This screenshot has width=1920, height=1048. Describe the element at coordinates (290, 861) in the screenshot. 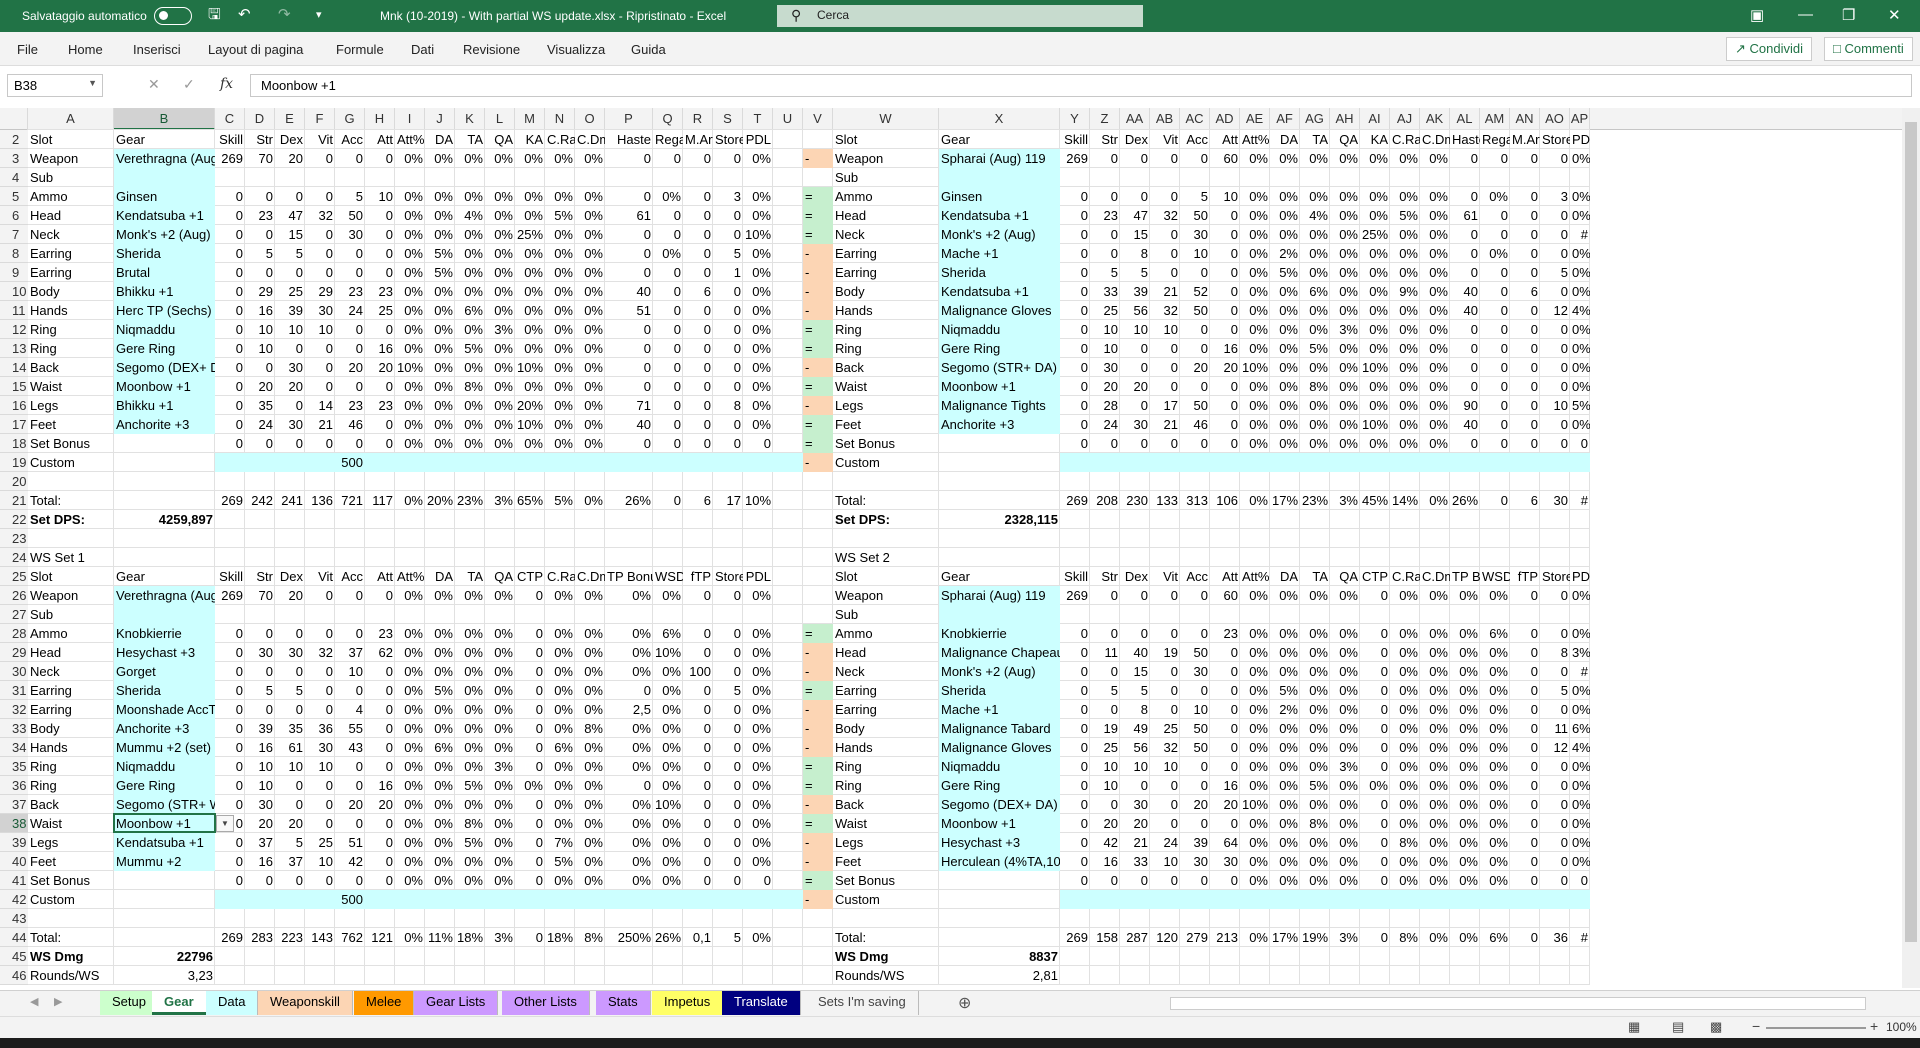

I see `cell: 37` at that location.